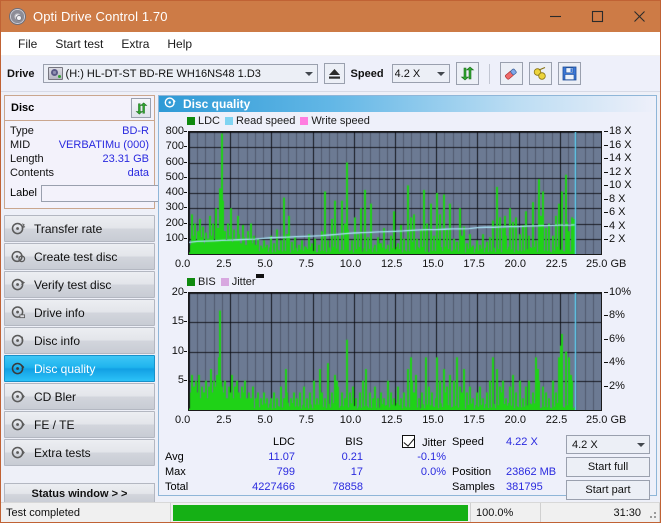 This screenshot has width=661, height=523. I want to click on disc-rate-icon, so click(18, 228).